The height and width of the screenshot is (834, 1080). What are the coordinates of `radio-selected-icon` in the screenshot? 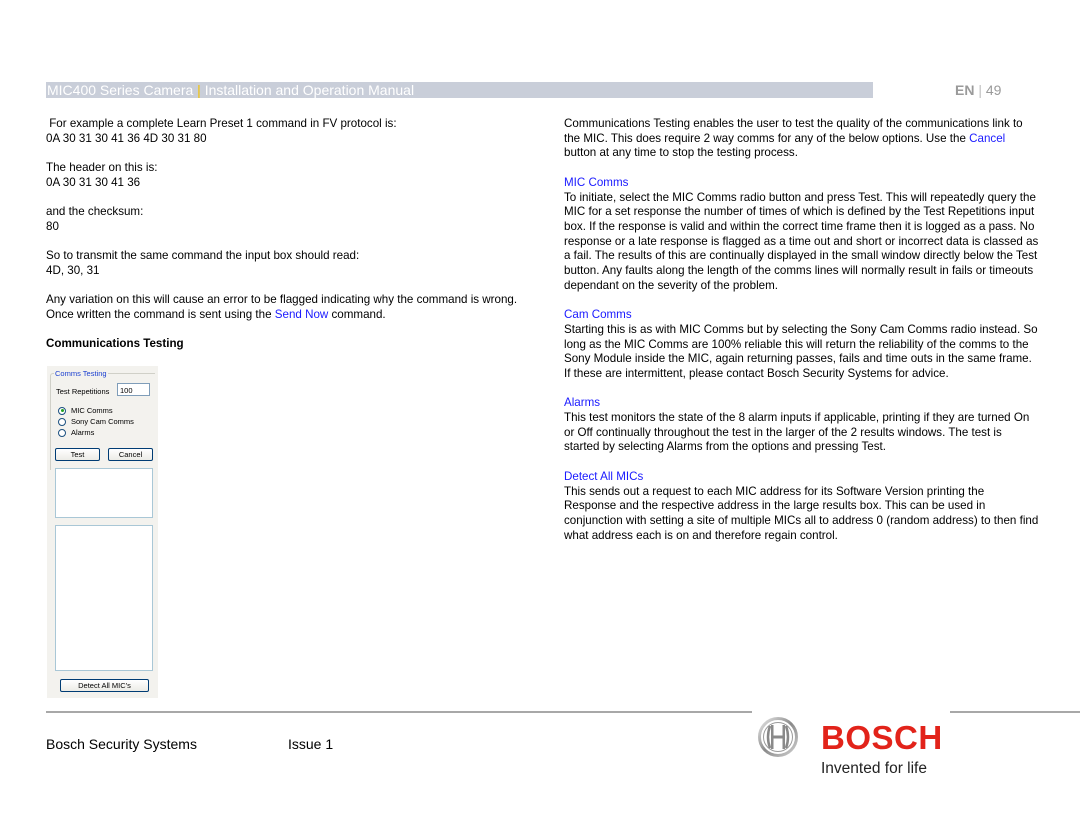 It's located at (62, 410).